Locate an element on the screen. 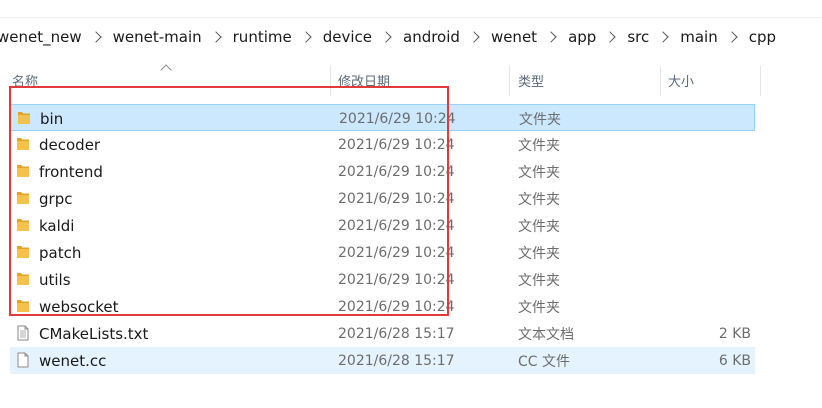  folder-row: grpc 2021/6/29 10:24 文件夹 is located at coordinates (382, 198).